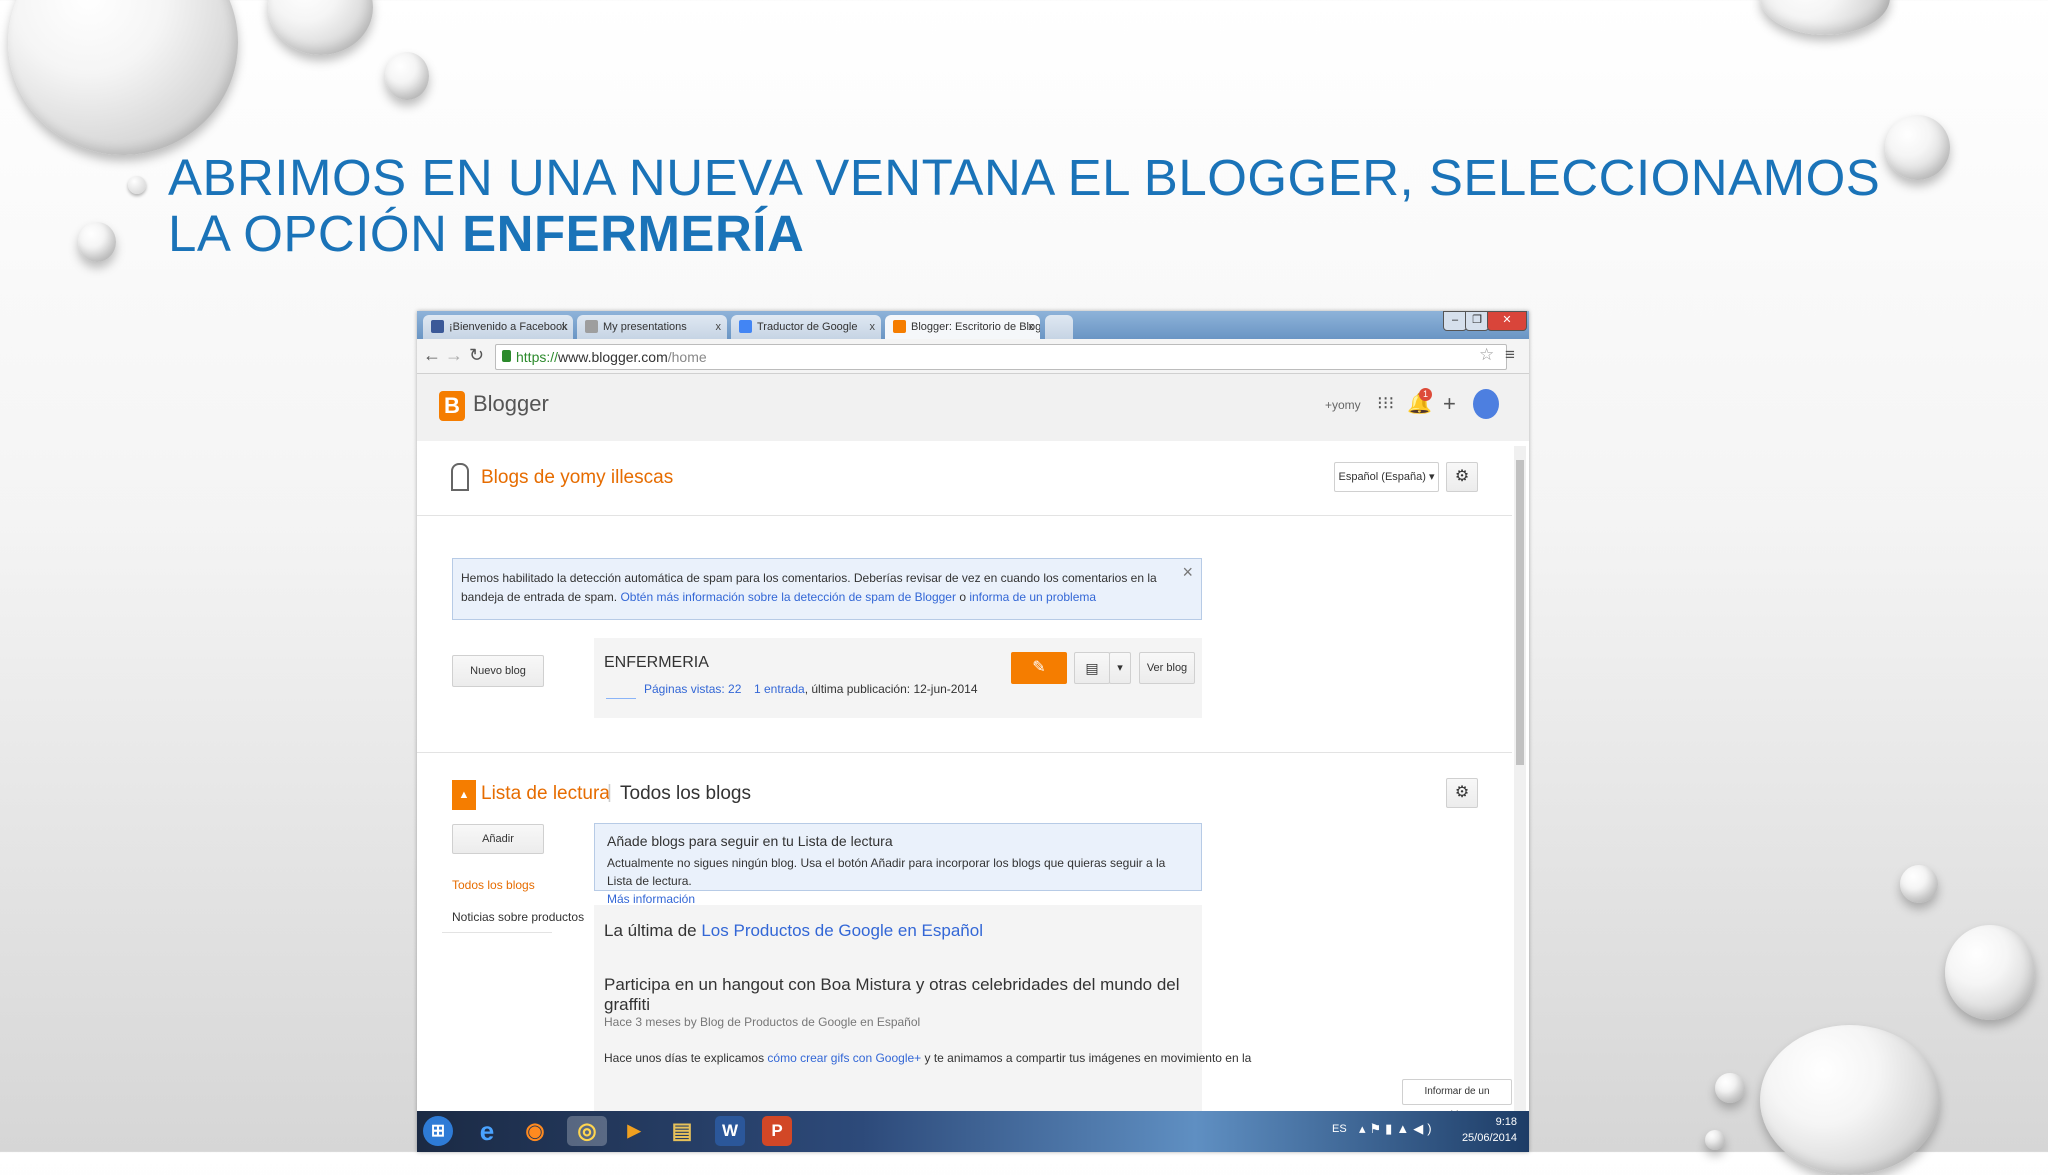 This screenshot has width=2048, height=1175. I want to click on start-button: ⊞, so click(438, 1131).